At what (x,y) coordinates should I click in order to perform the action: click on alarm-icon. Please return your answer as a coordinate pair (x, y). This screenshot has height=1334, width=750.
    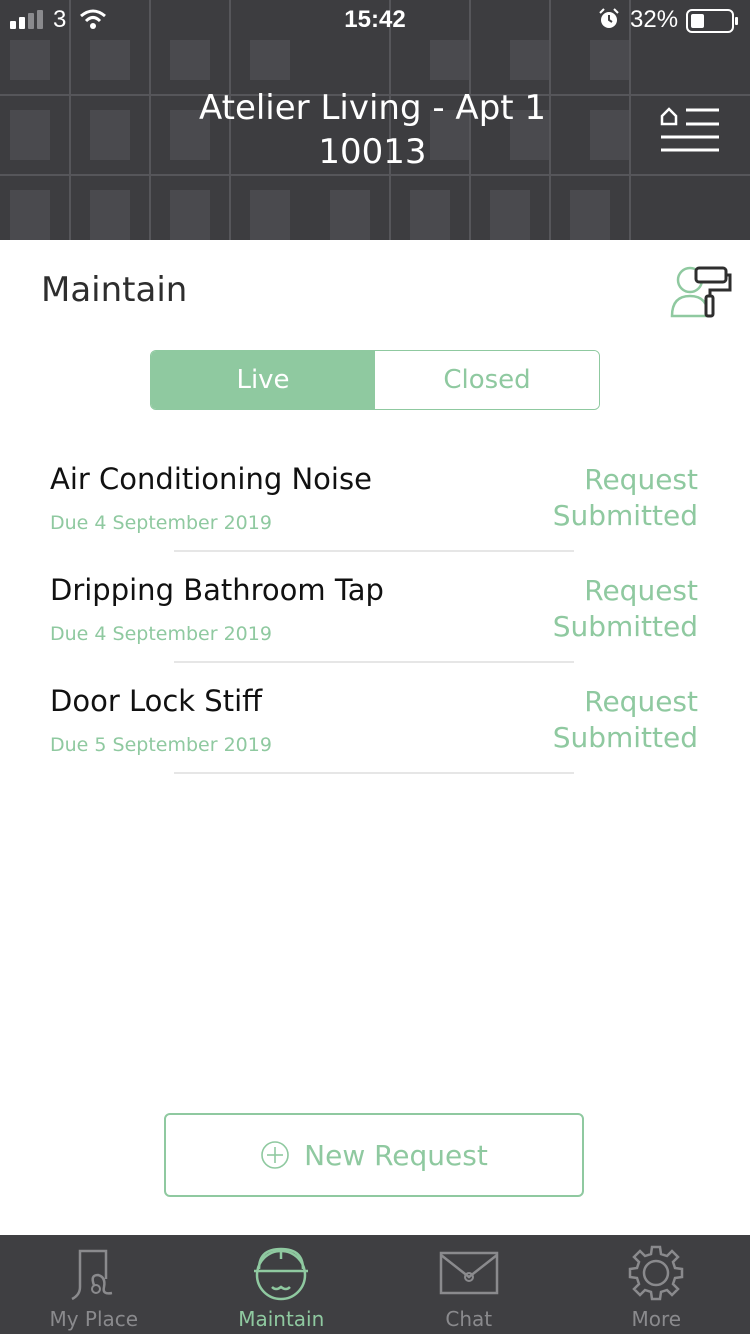
    Looking at the image, I should click on (609, 18).